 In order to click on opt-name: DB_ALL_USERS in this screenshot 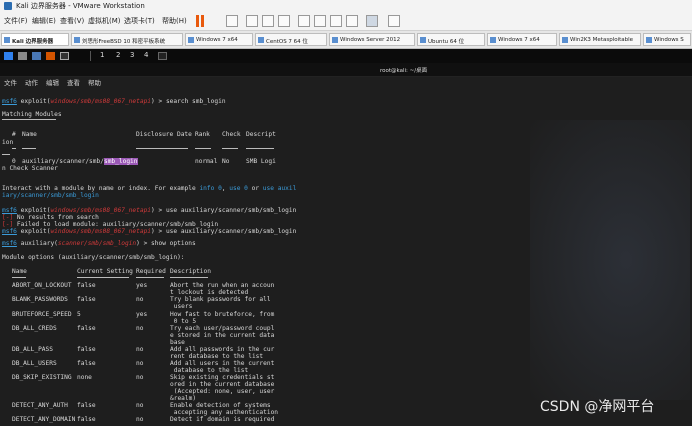, I will do `click(34, 363)`.